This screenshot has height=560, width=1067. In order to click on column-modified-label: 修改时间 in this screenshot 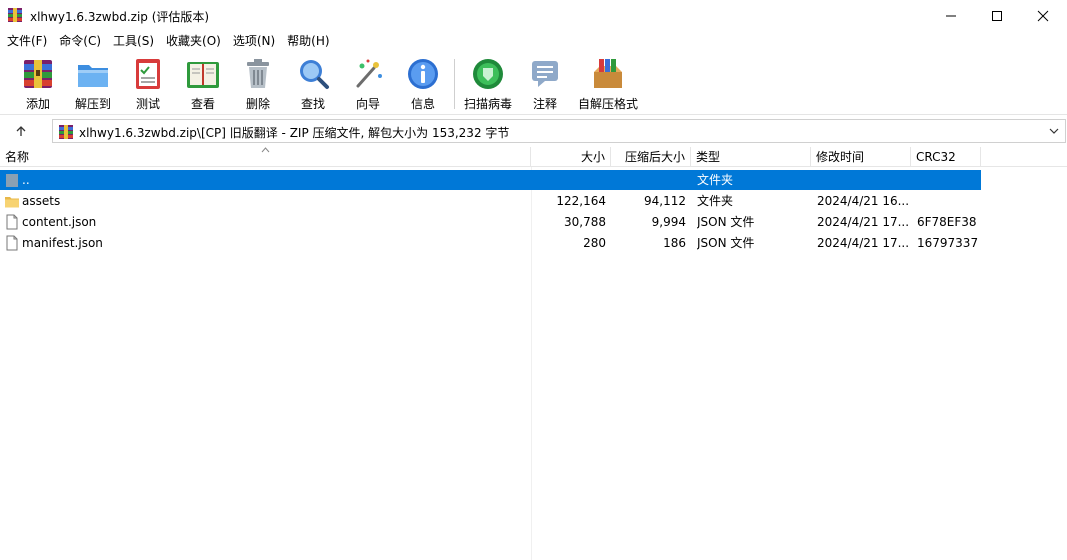, I will do `click(840, 157)`.